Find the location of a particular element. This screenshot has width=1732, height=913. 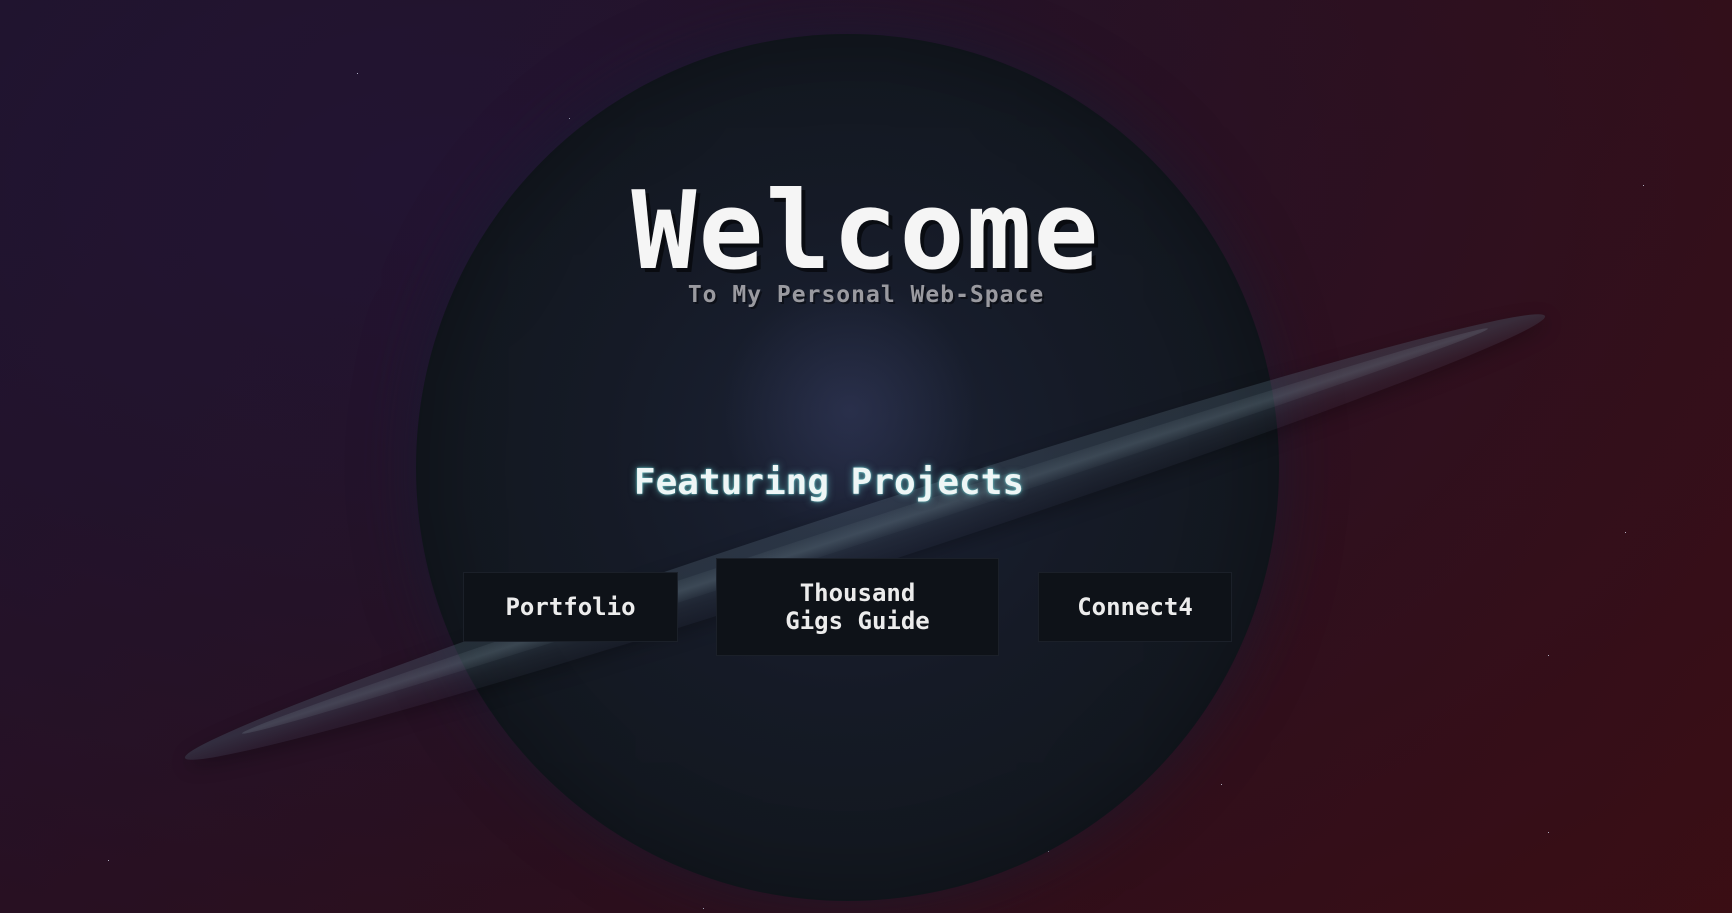

thousand-gigs-guide-label-line2: Gigs Guide is located at coordinates (857, 621).